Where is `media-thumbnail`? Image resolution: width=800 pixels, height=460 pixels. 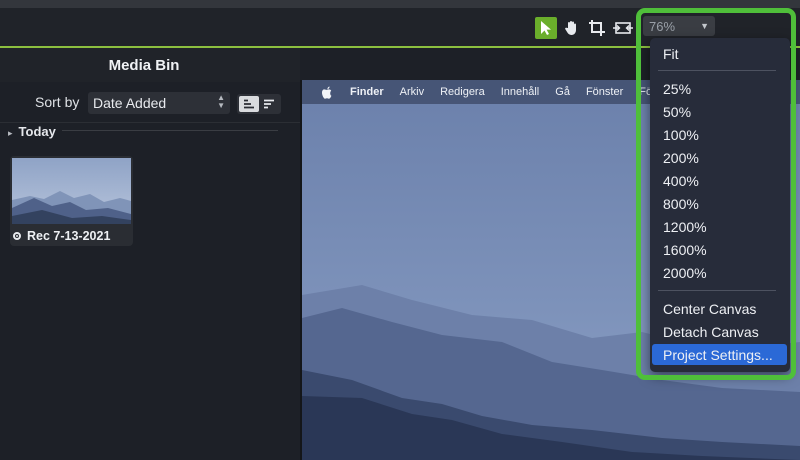
media-thumbnail is located at coordinates (71, 191).